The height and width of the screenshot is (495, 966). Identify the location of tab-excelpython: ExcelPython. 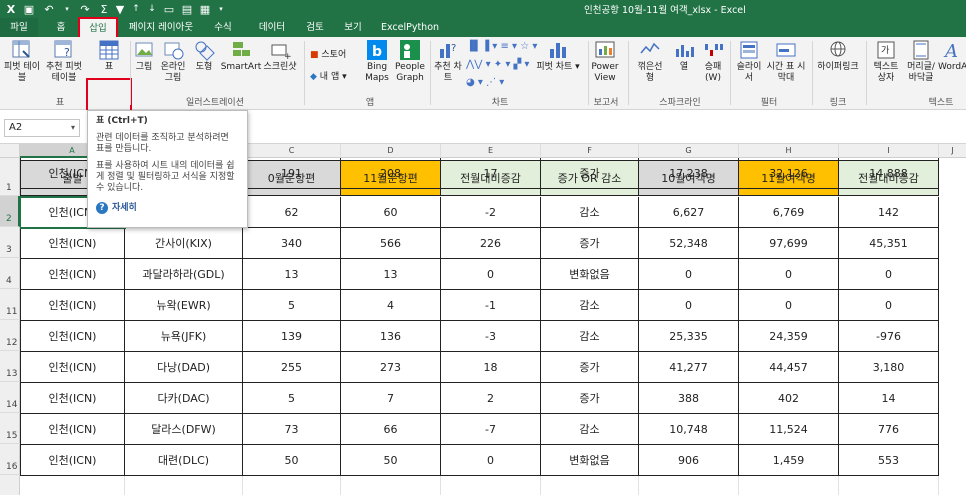
(410, 27).